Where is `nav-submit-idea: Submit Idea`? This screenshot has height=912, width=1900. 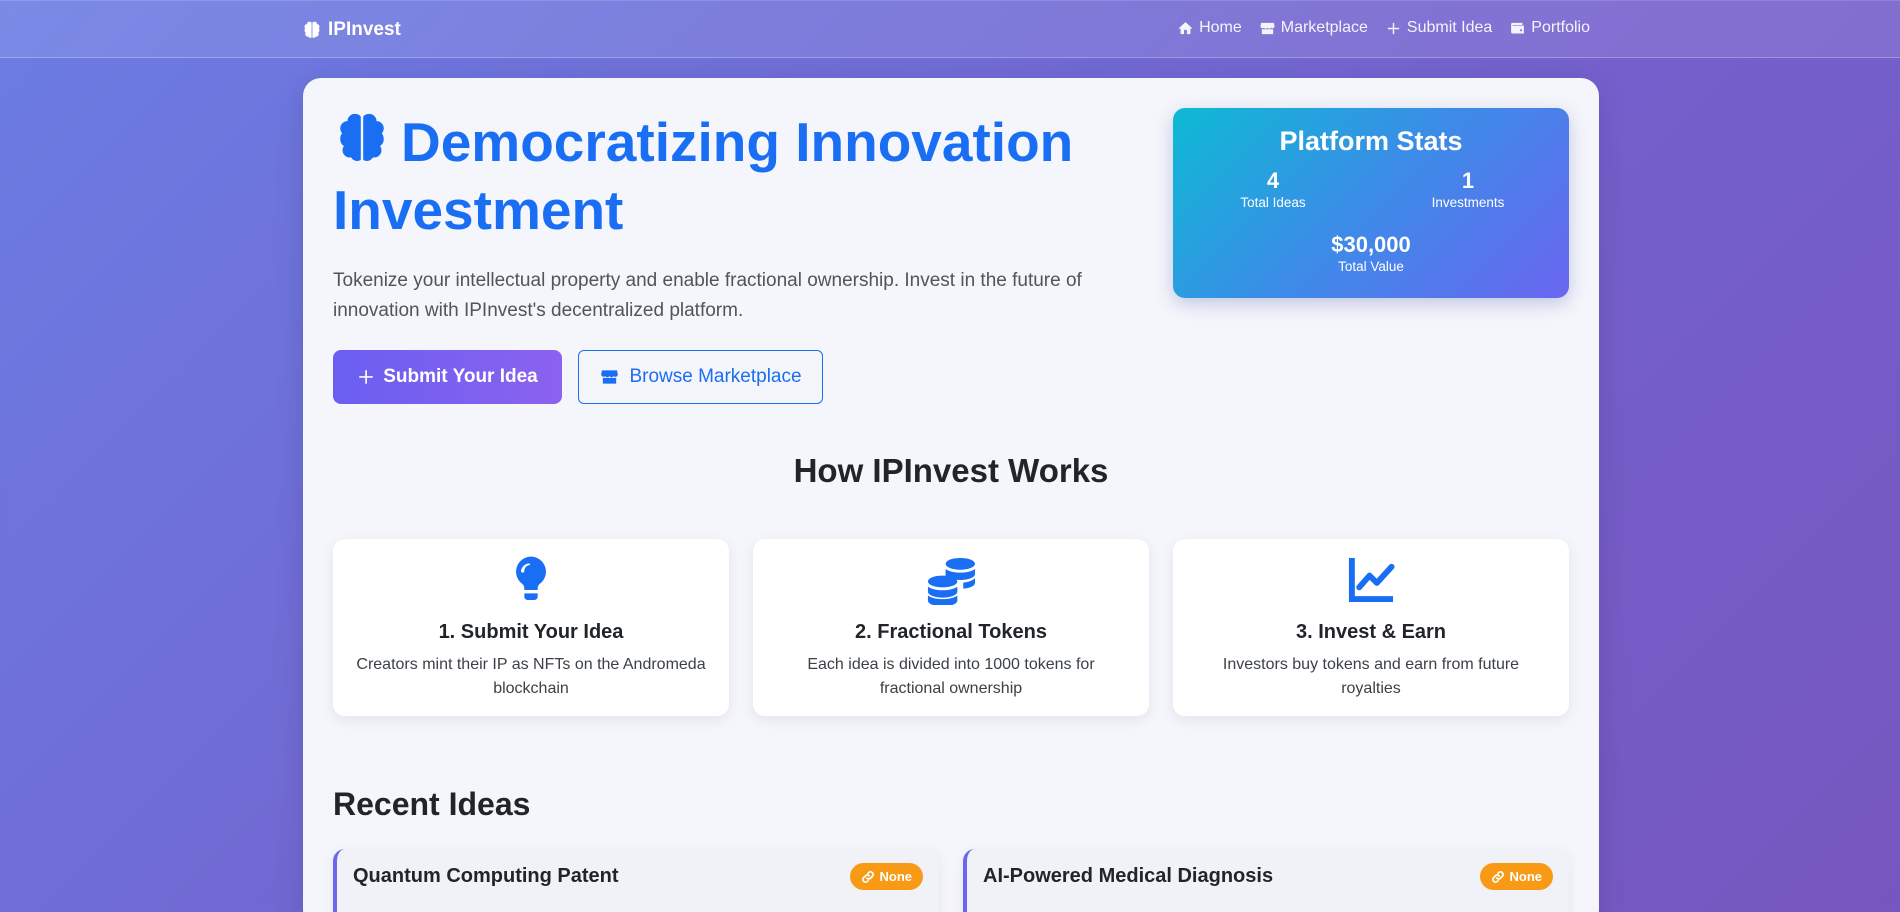
nav-submit-idea: Submit Idea is located at coordinates (1438, 28).